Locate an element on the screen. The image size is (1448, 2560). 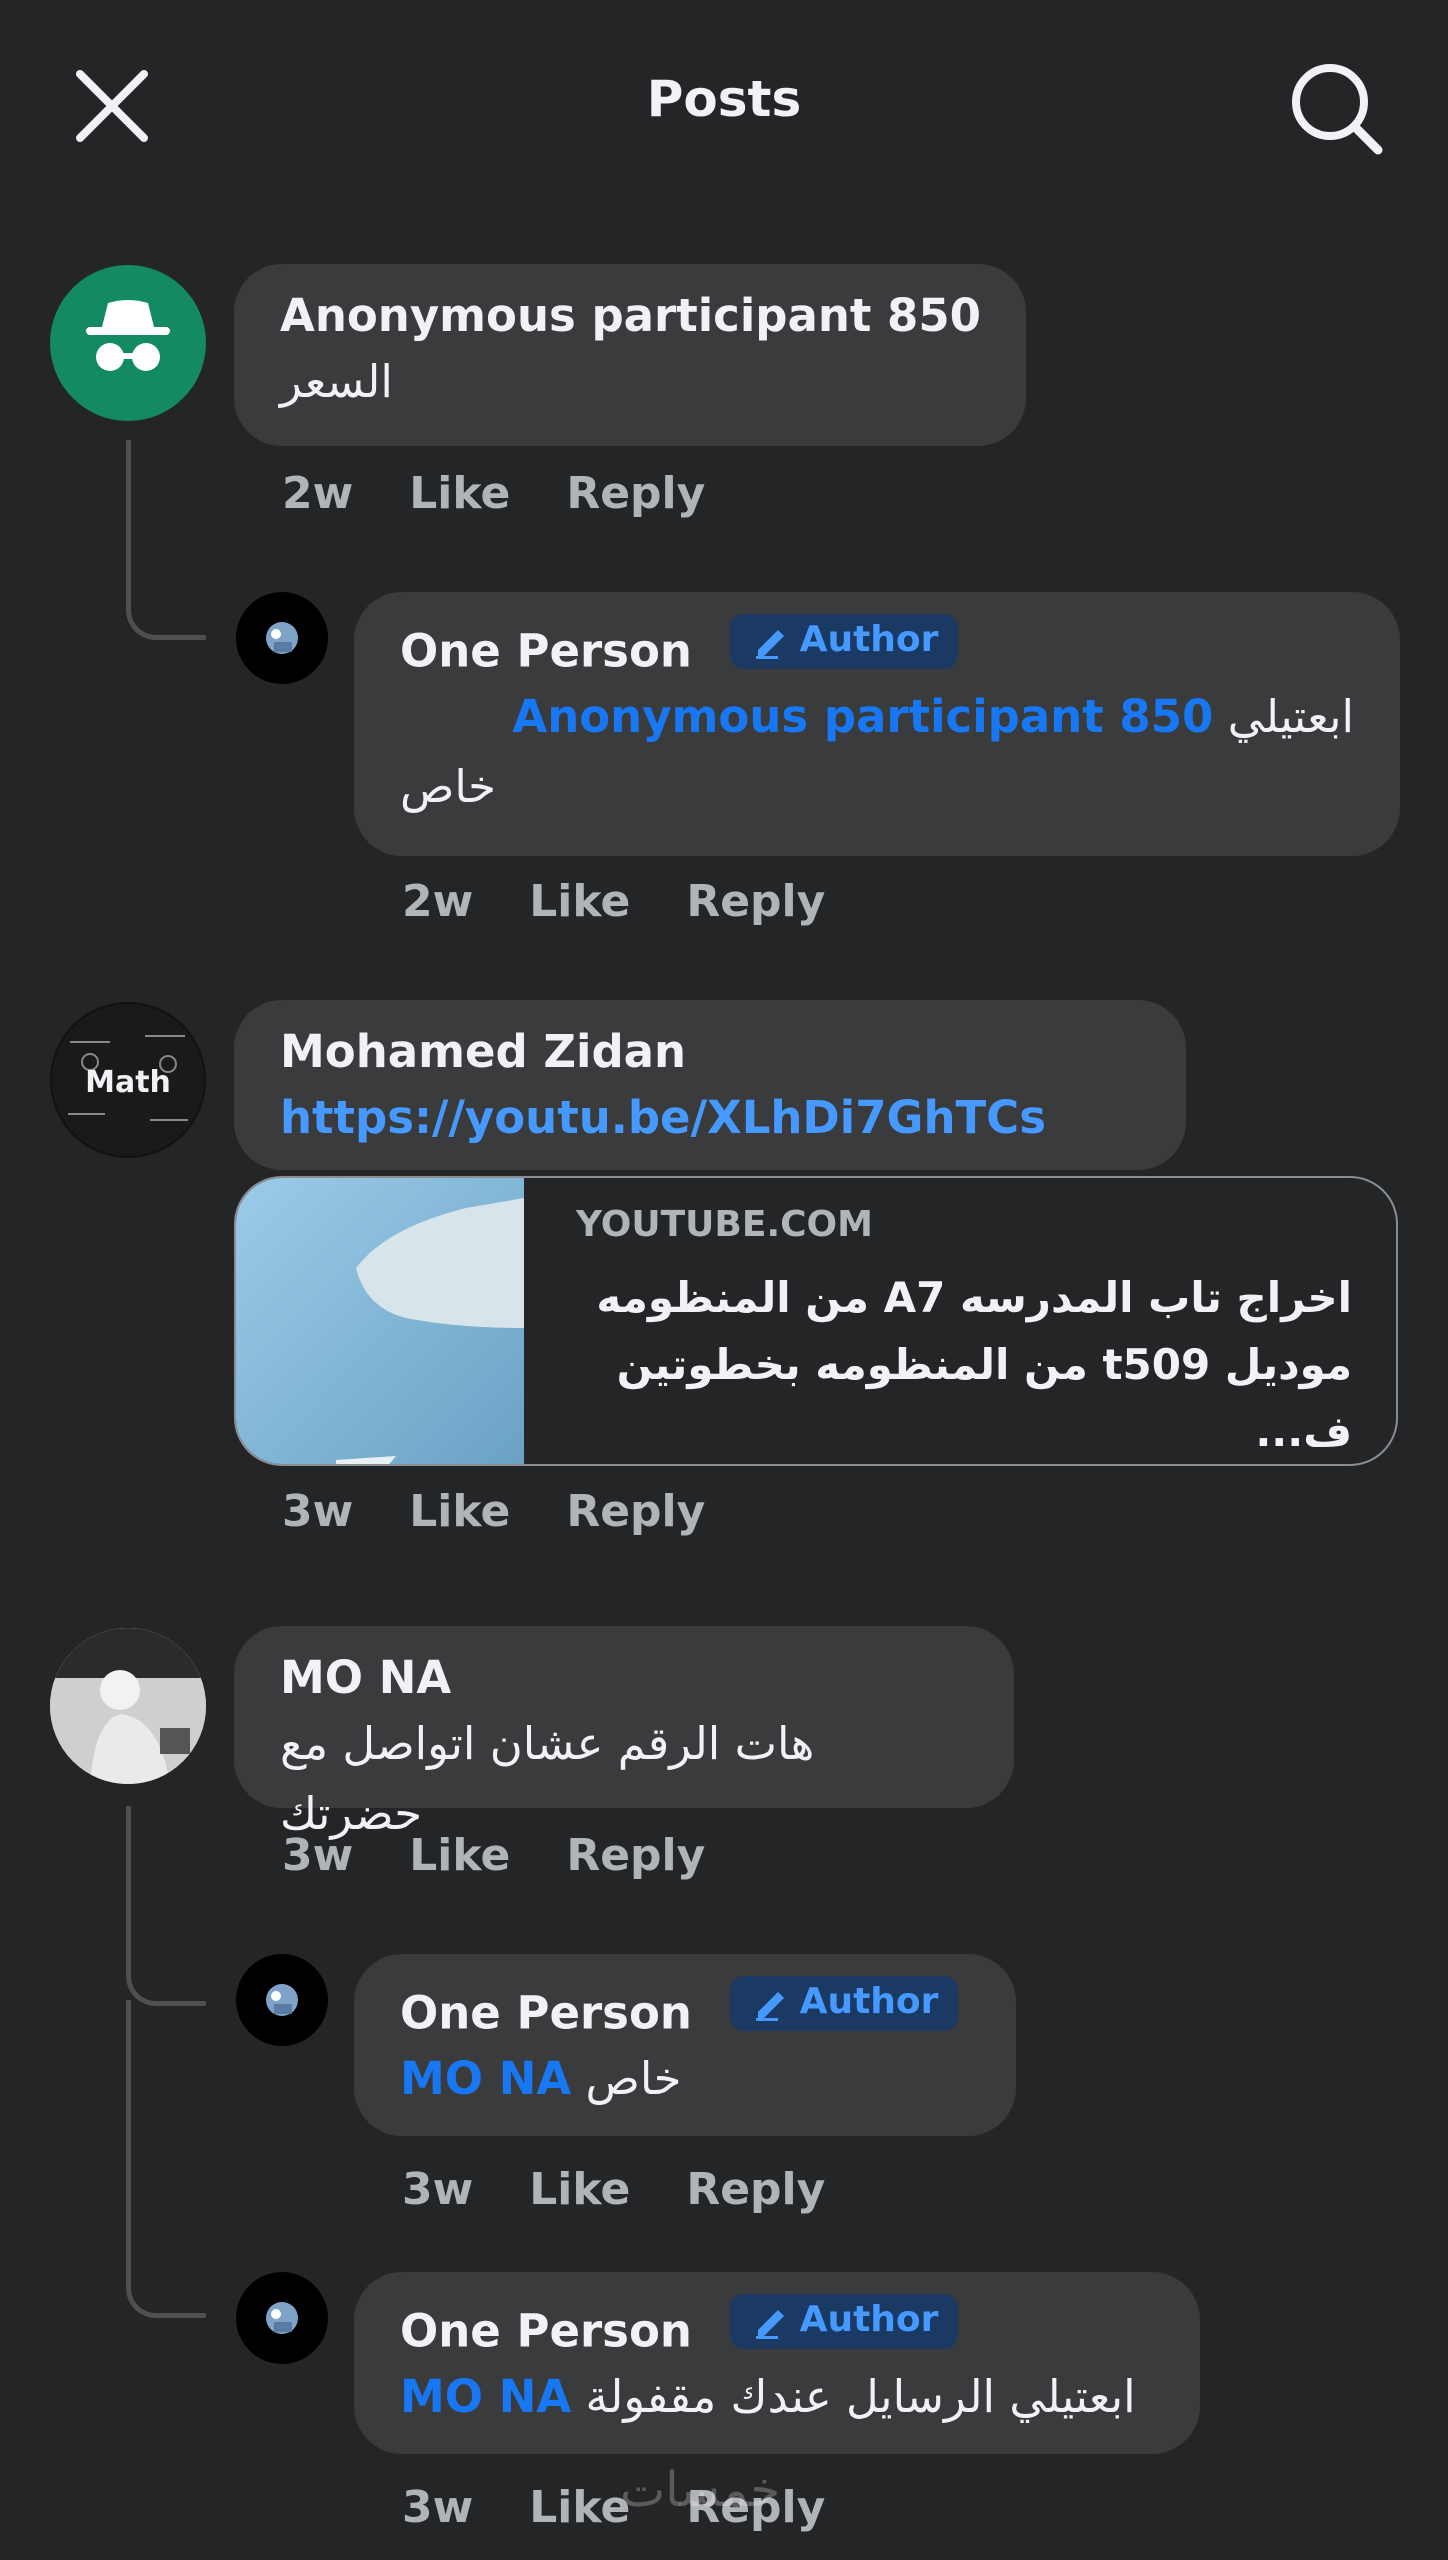
link-preview-thumbnail is located at coordinates (380, 1321).